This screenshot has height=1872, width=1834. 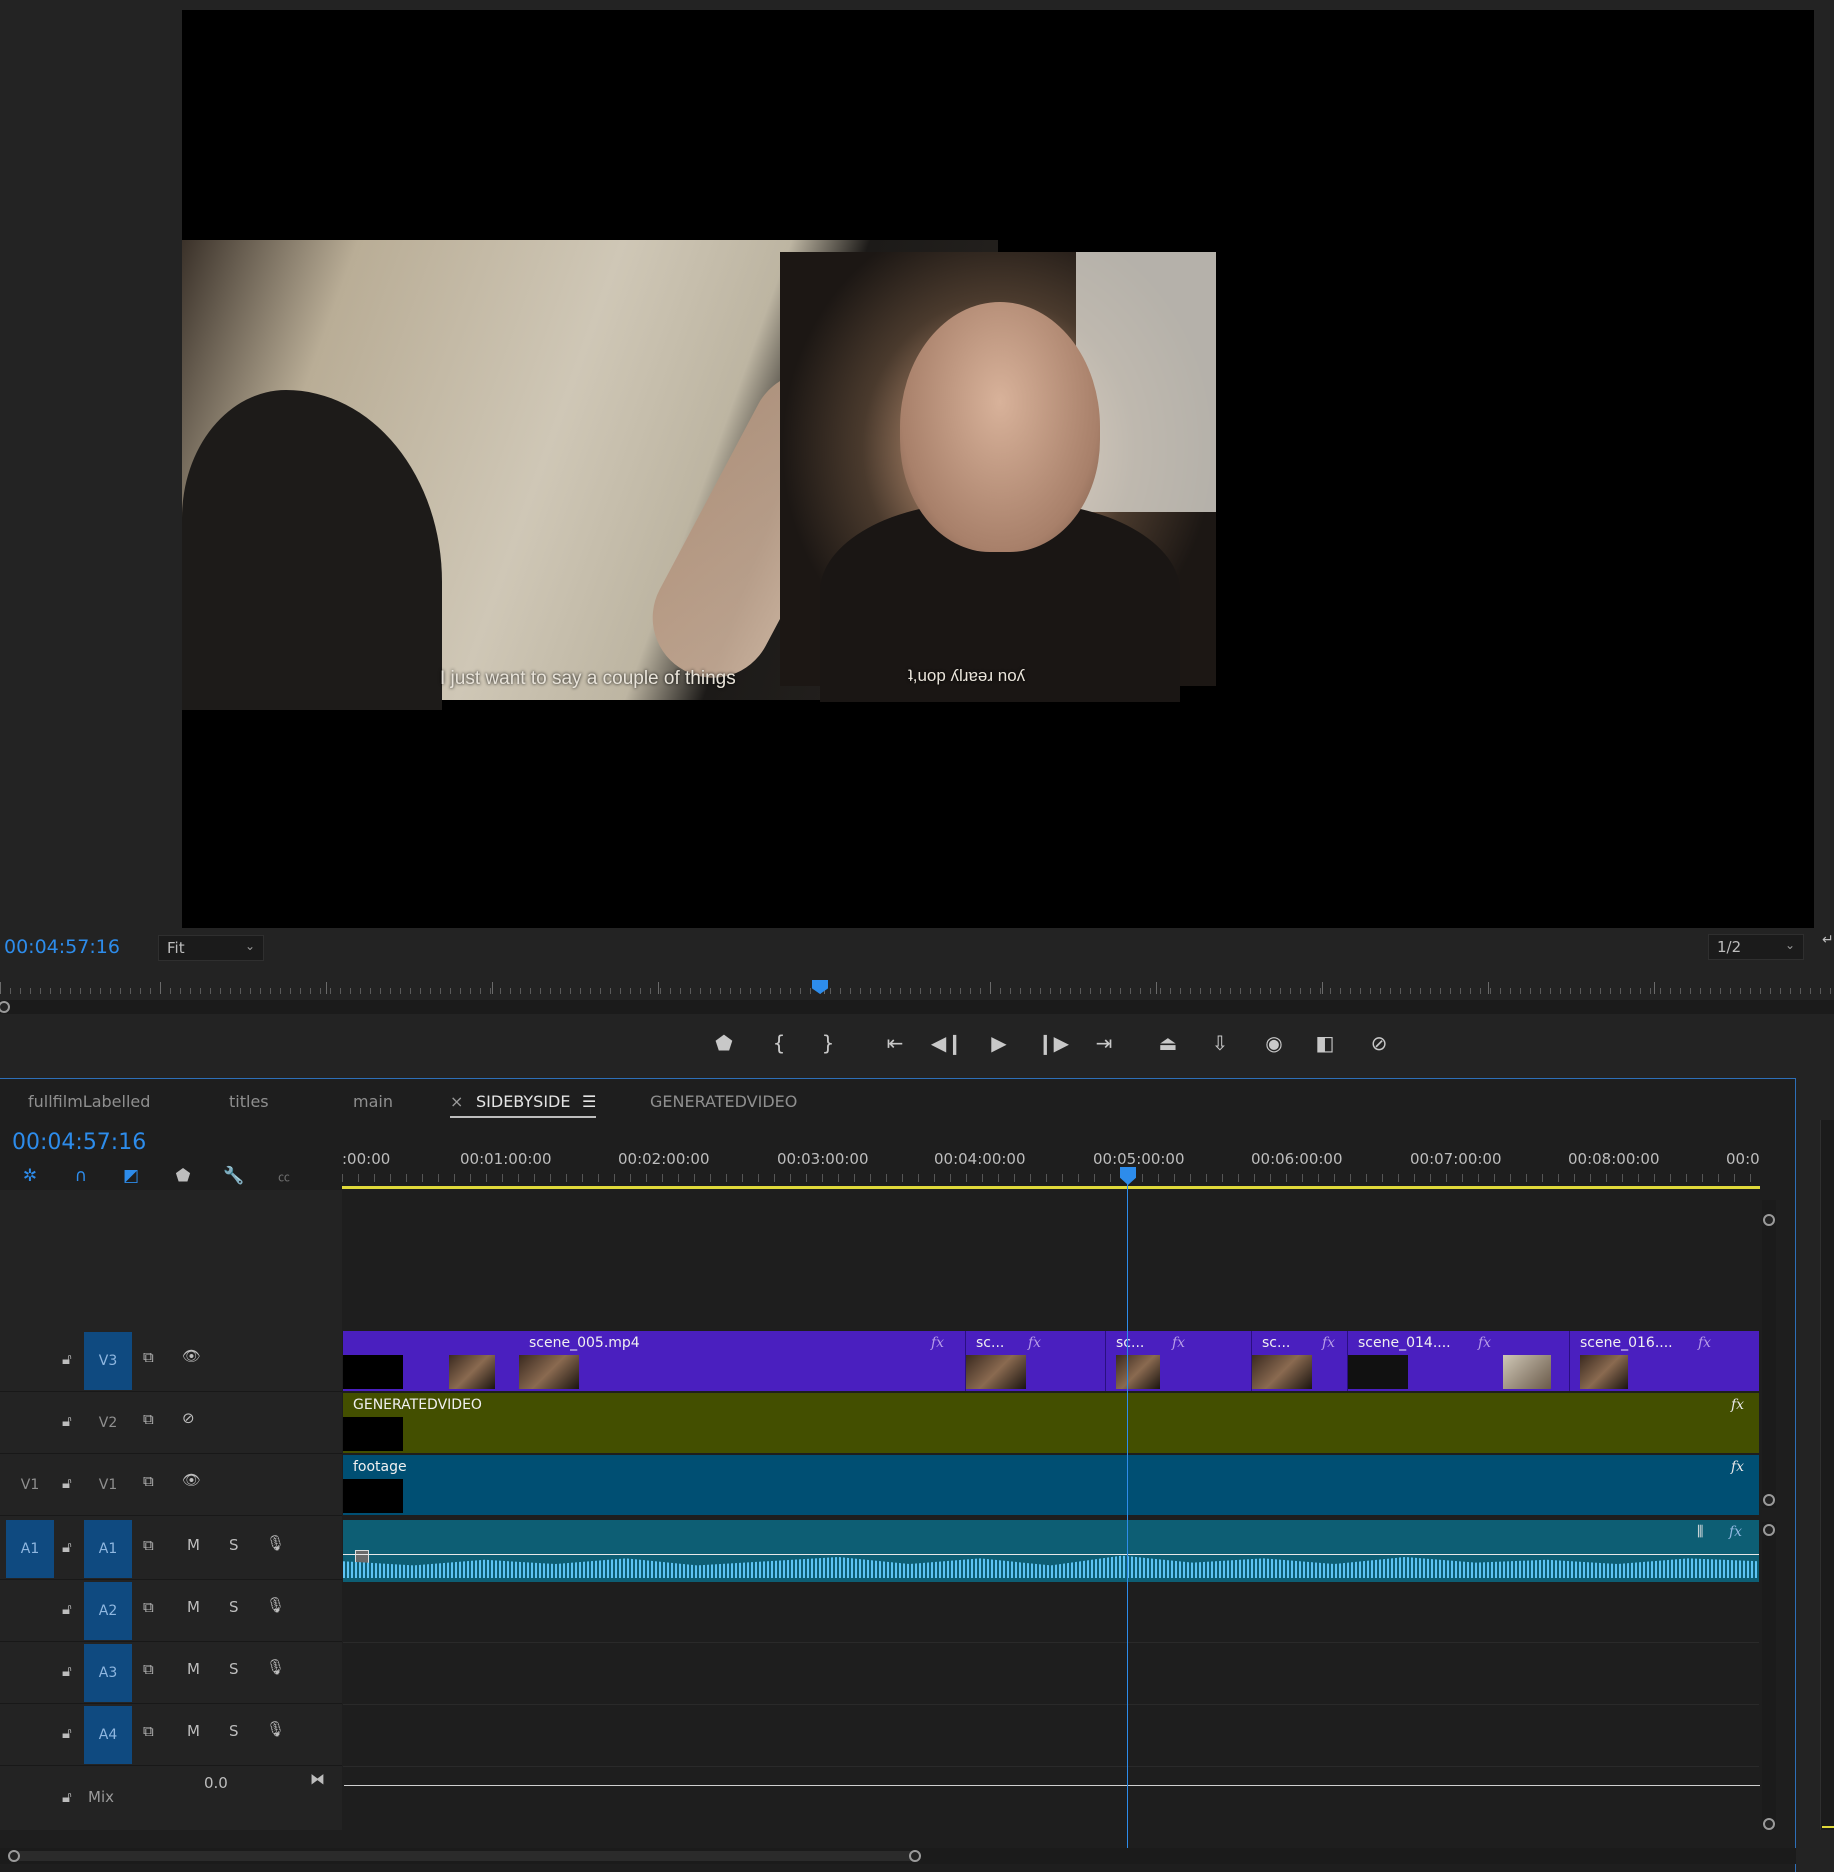 What do you see at coordinates (211, 948) in the screenshot?
I see `zoom-level-dropdown: Fit ⌄` at bounding box center [211, 948].